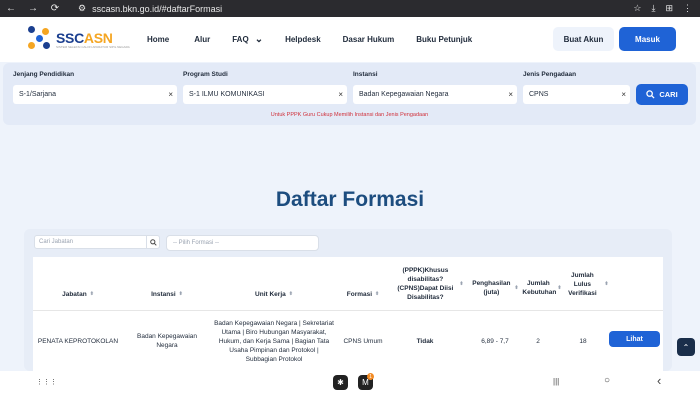 The height and width of the screenshot is (394, 700). I want to click on chevron-up-icon: ⌃, so click(686, 347).